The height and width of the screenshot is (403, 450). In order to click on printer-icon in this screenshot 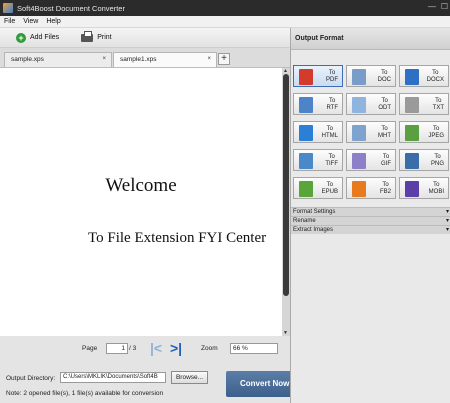, I will do `click(87, 36)`.